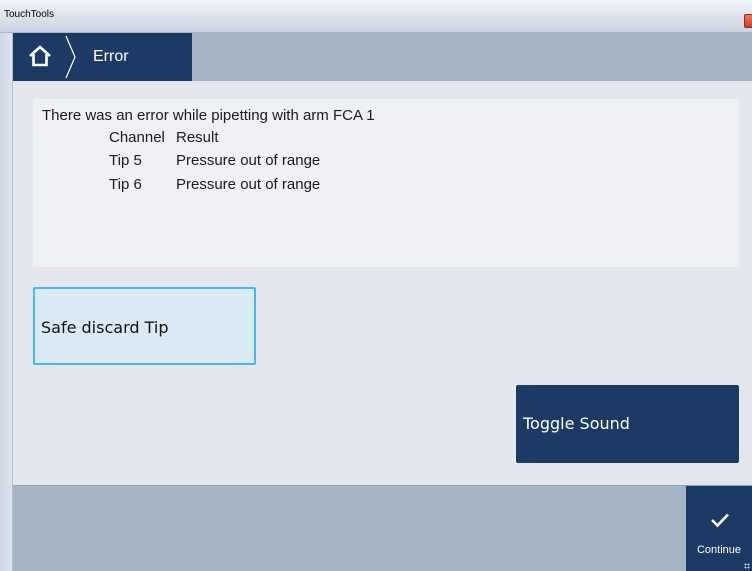  Describe the element at coordinates (382, 528) in the screenshot. I see `footer-bar` at that location.